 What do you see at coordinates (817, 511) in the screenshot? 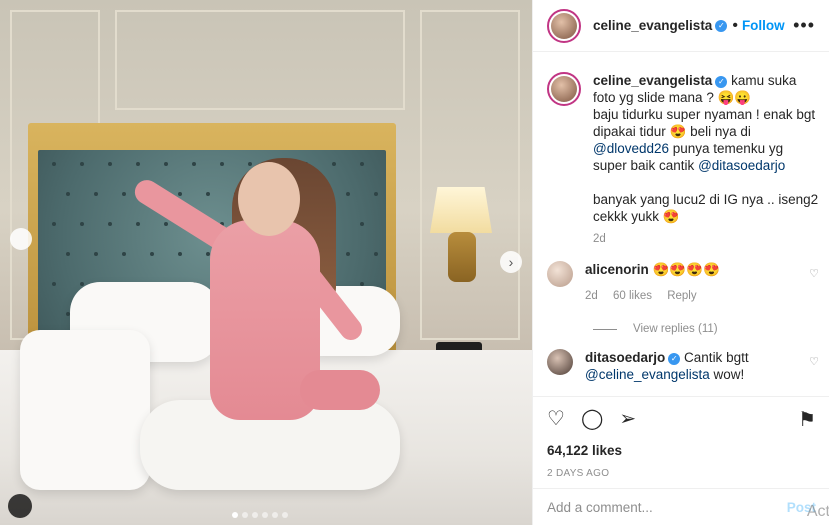
I see `activate-watermark: Act` at bounding box center [817, 511].